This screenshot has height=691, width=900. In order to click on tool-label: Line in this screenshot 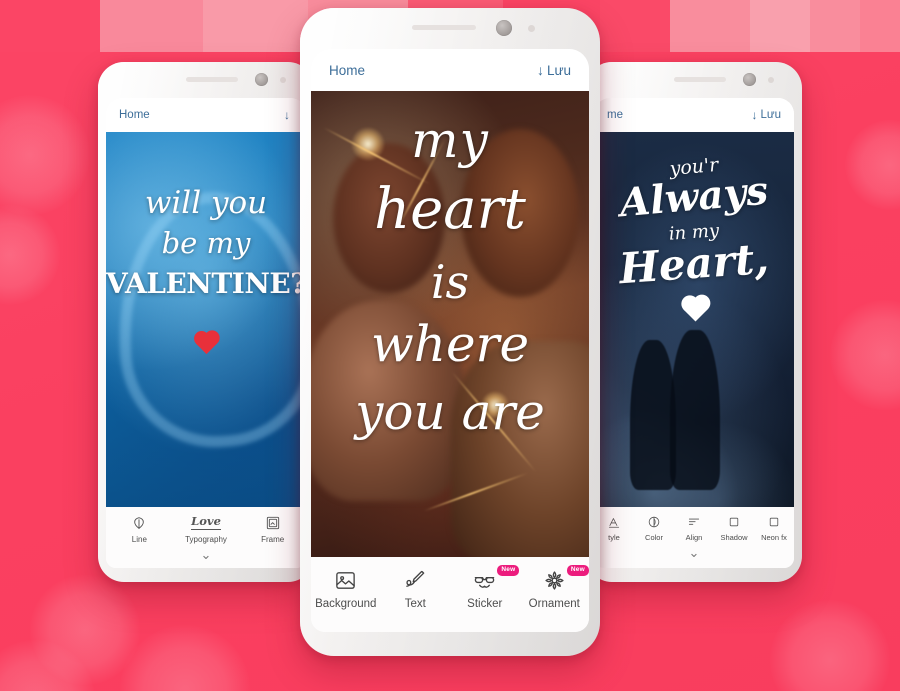, I will do `click(139, 539)`.